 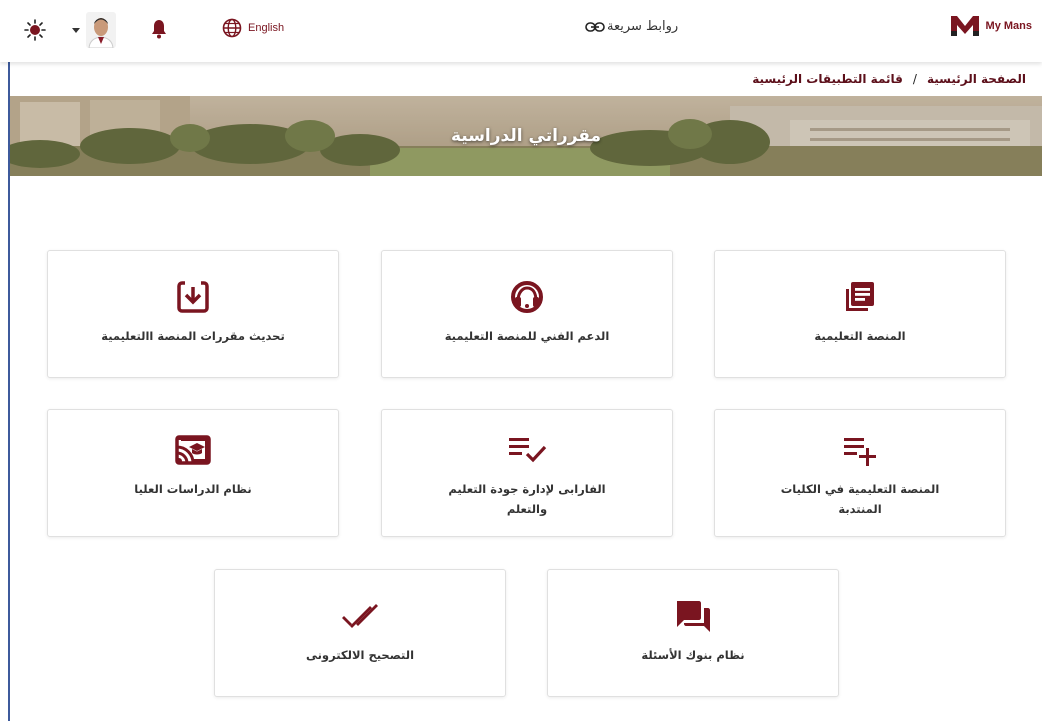 I want to click on card-e-correction: التصحيح الالكترونى, so click(x=360, y=633).